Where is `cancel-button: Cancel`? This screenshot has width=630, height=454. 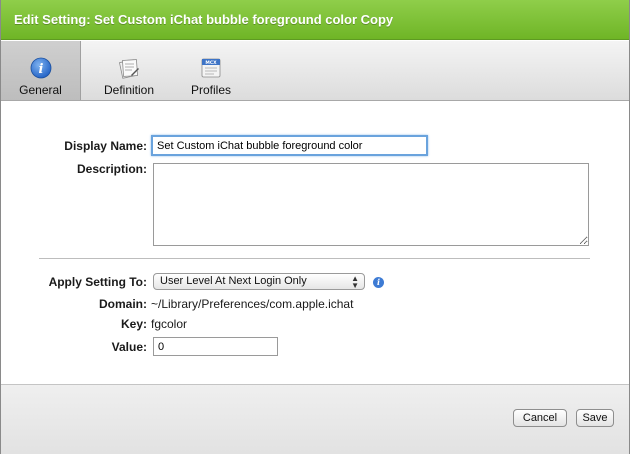
cancel-button: Cancel is located at coordinates (540, 418).